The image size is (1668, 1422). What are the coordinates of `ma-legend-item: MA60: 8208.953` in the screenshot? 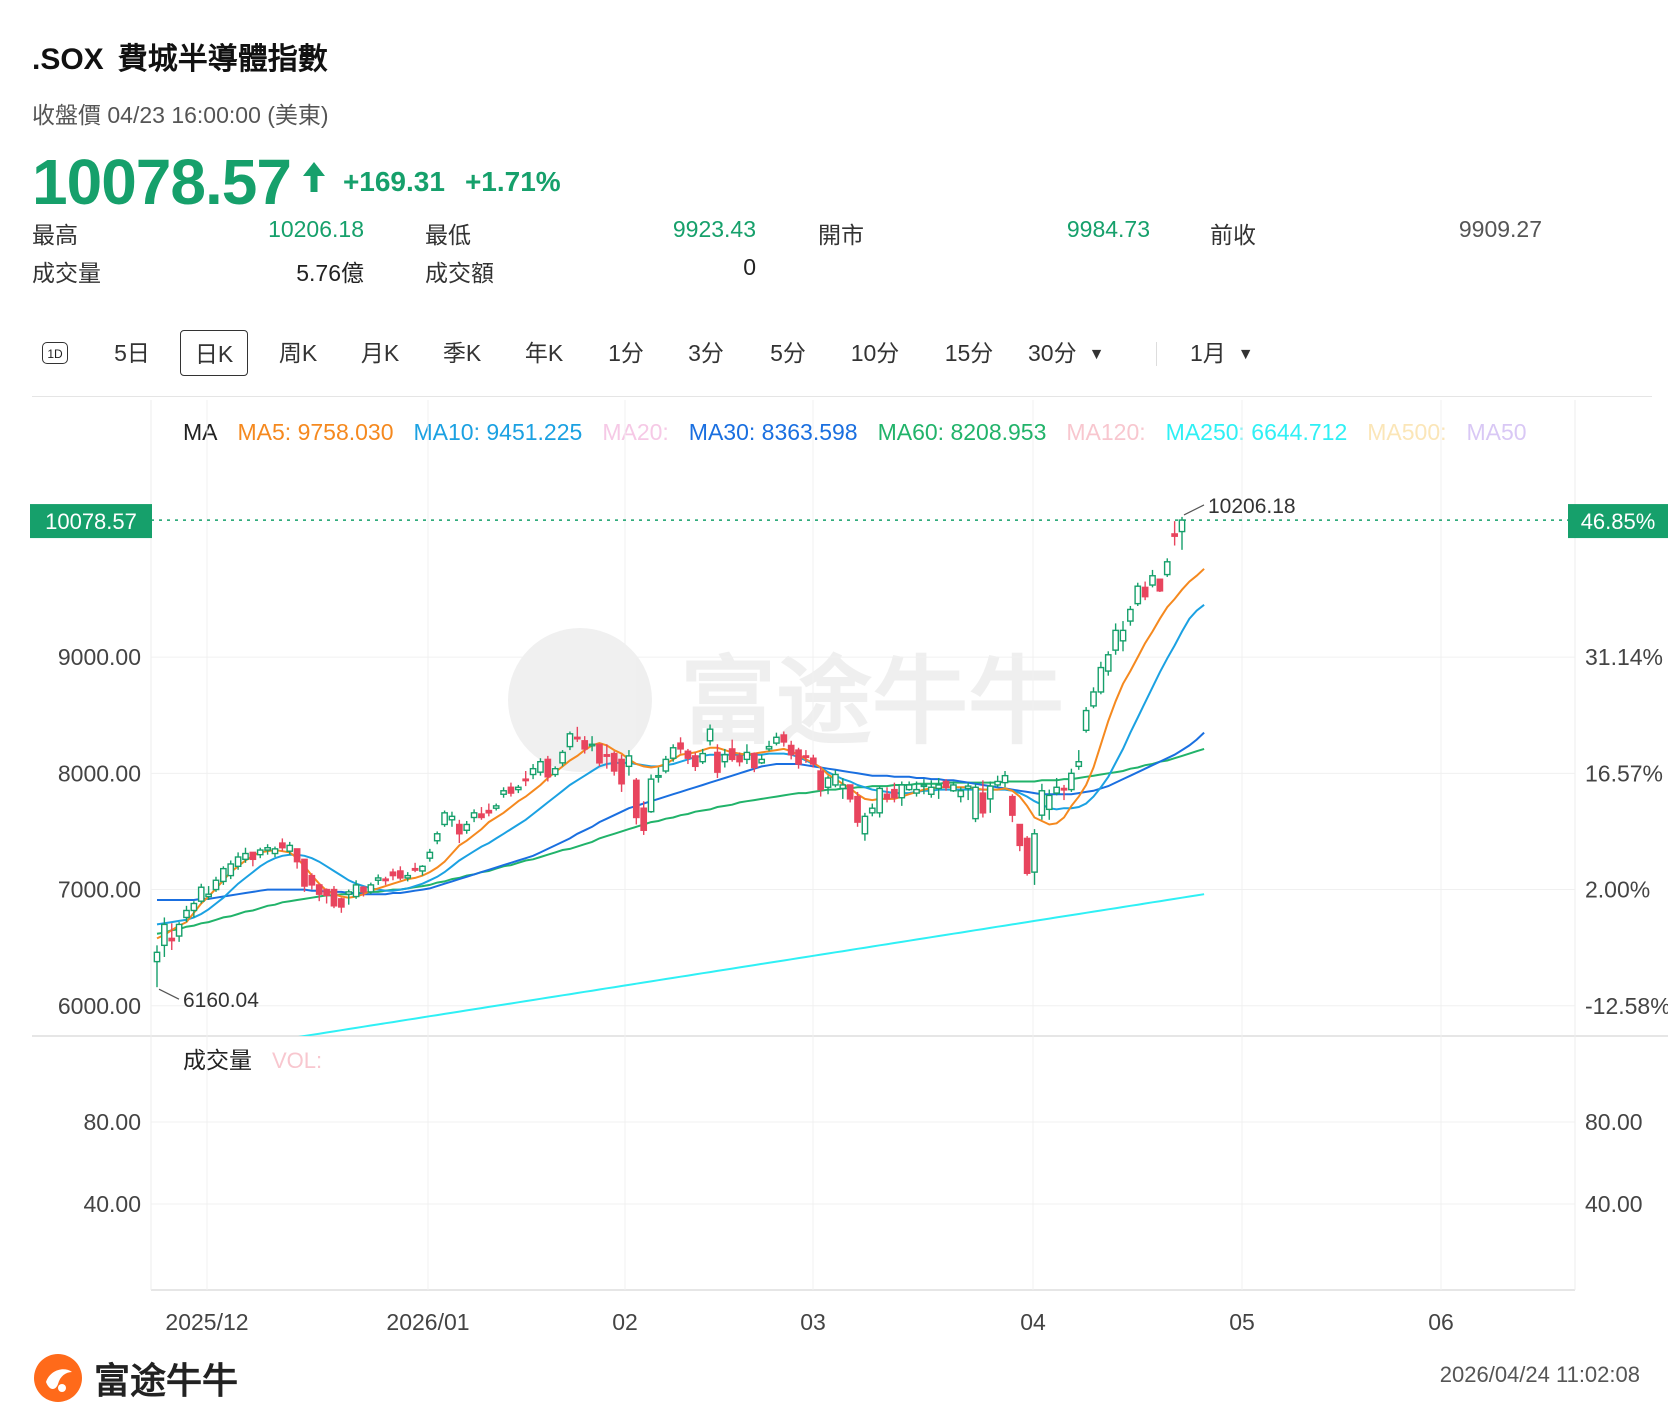 It's located at (962, 432).